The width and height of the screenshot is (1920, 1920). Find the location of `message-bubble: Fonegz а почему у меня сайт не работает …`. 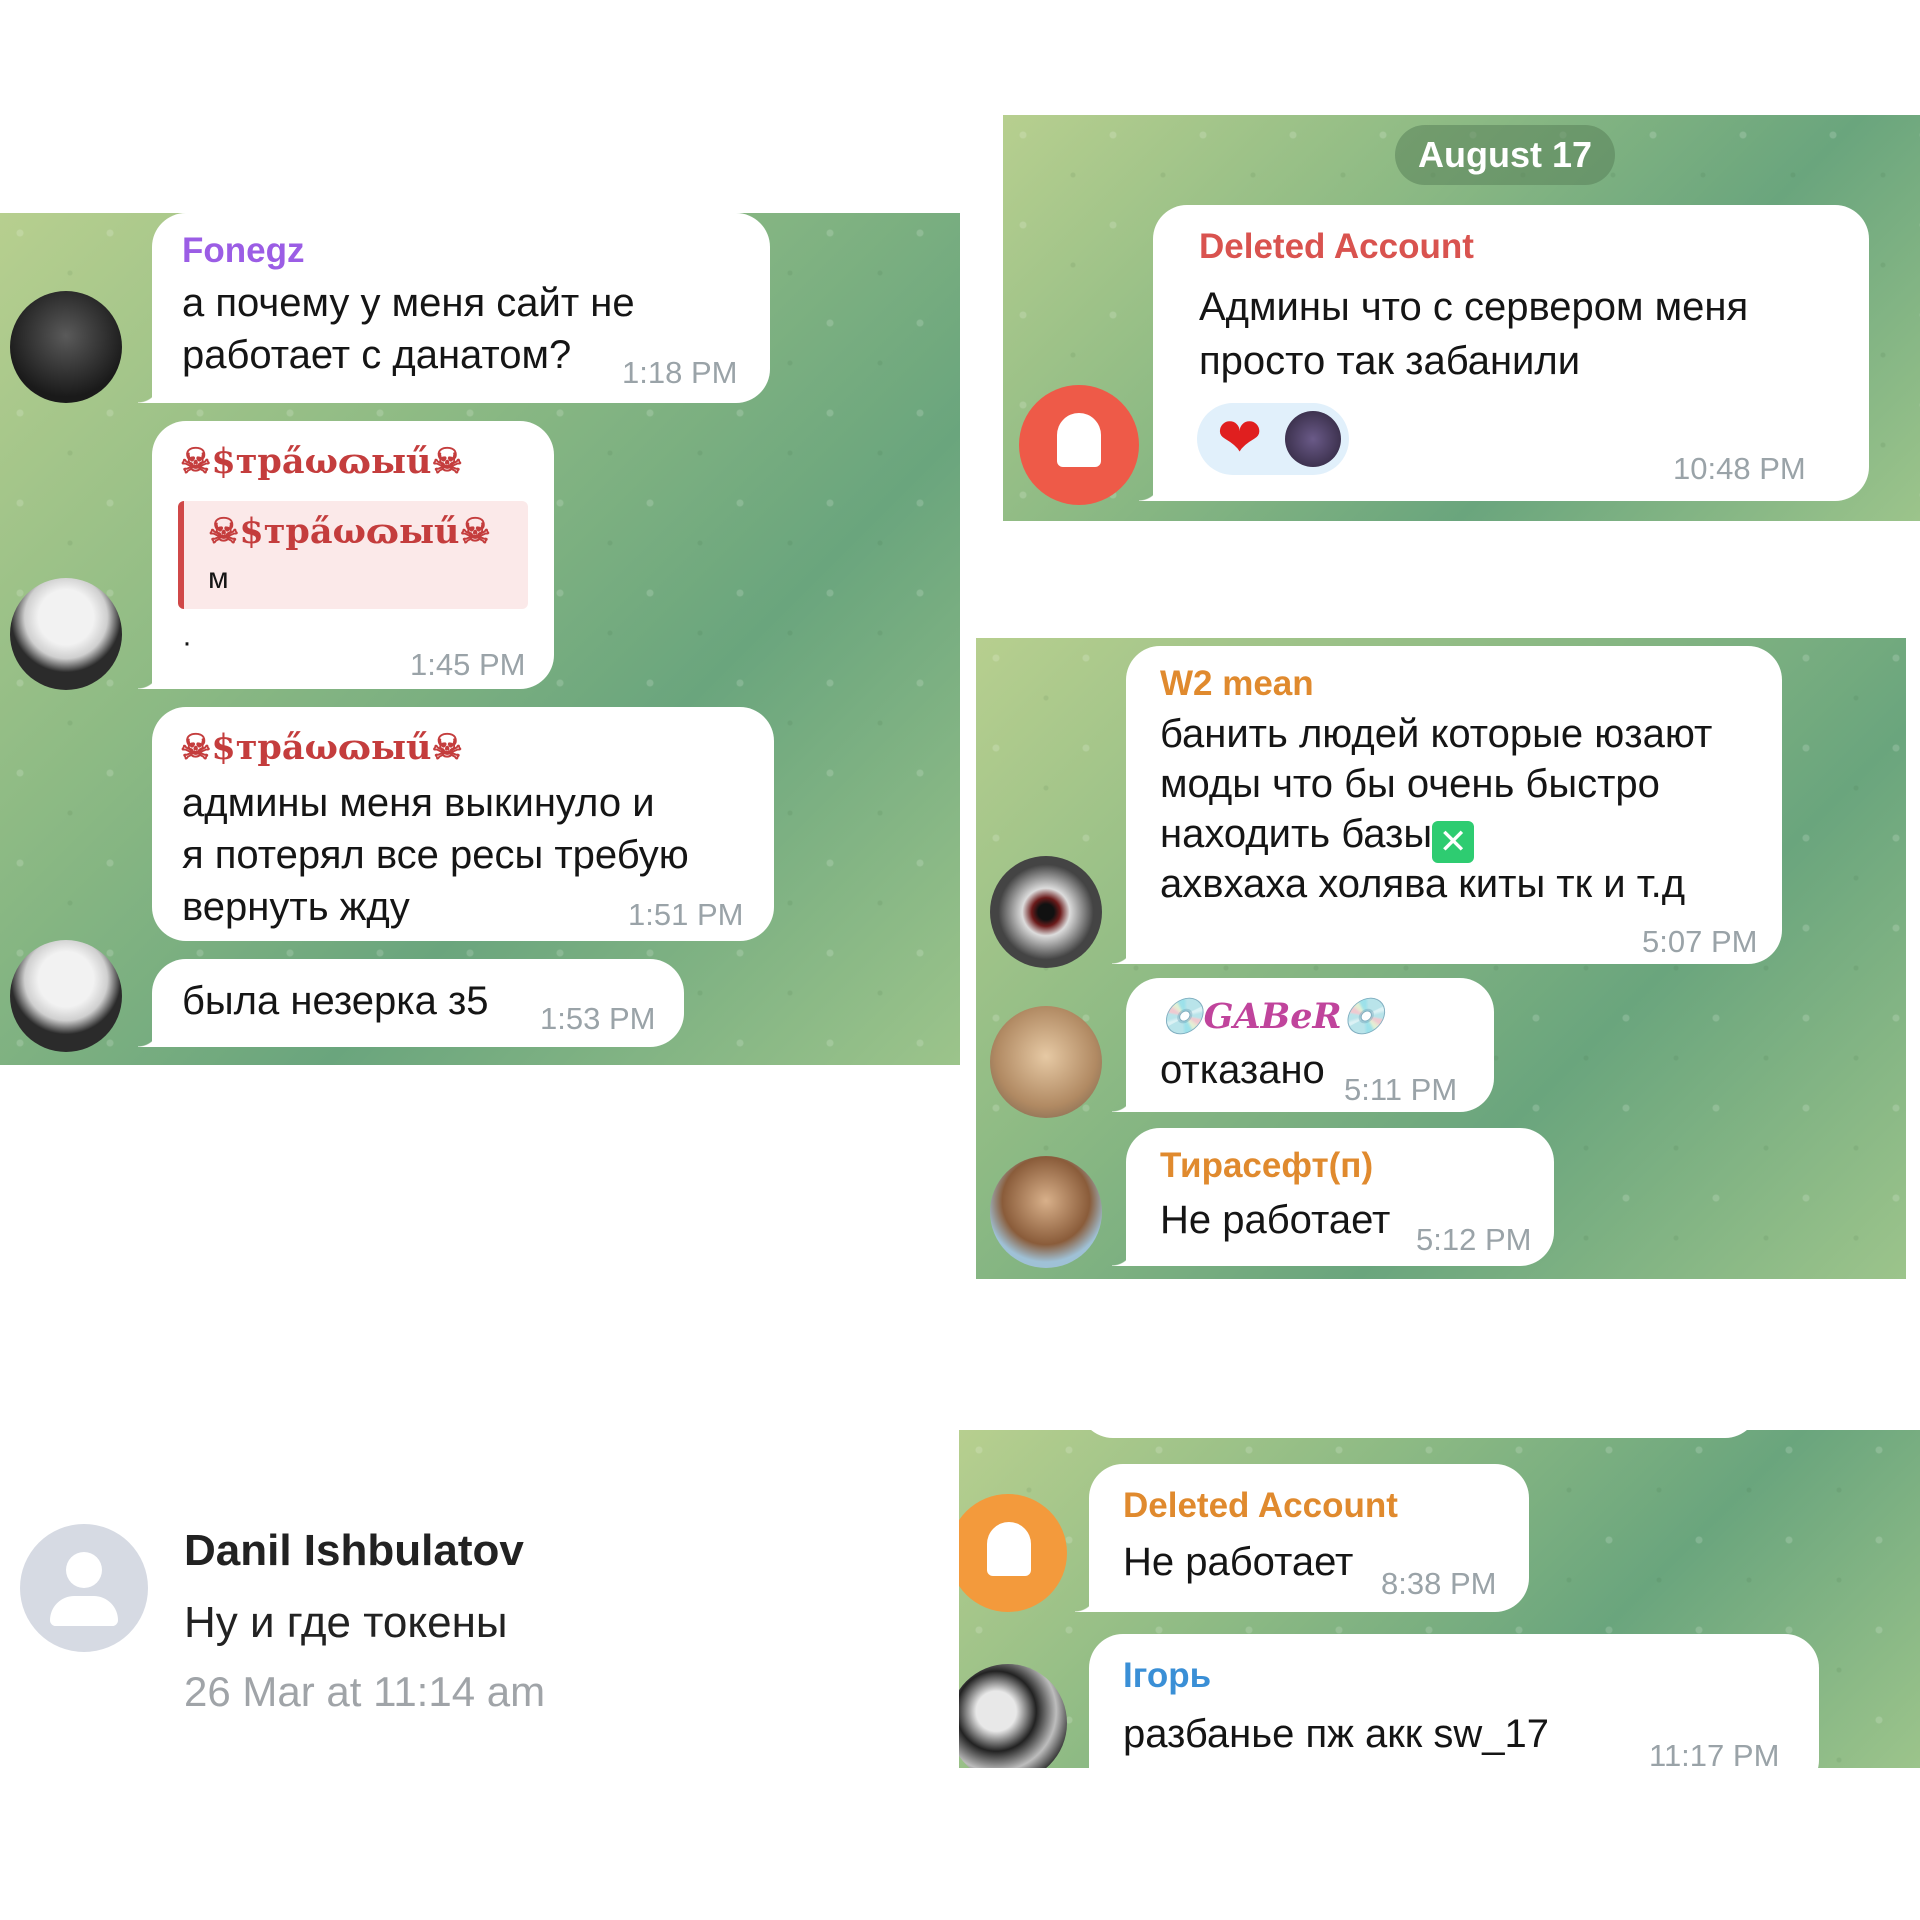

message-bubble: Fonegz а почему у меня сайт не работает … is located at coordinates (454, 308).